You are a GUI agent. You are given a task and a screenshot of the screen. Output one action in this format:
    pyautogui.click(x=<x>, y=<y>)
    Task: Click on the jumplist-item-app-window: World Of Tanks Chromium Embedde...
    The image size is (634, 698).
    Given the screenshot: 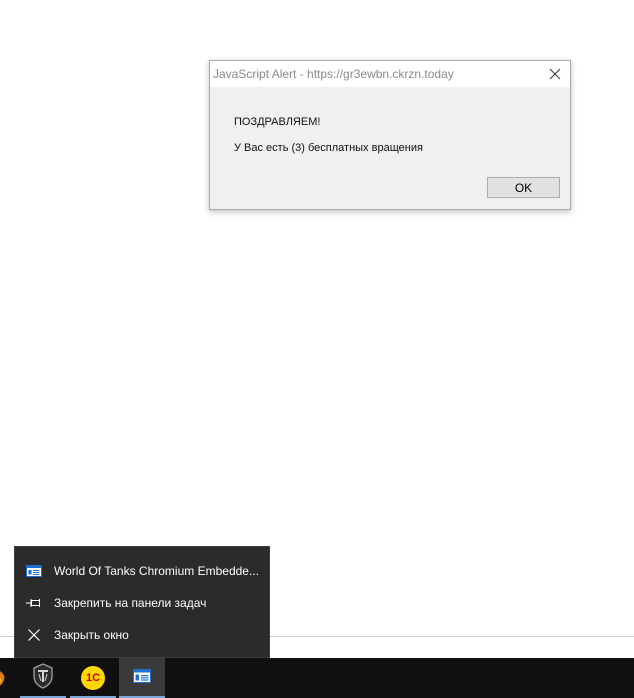 What is the action you would take?
    pyautogui.click(x=142, y=571)
    